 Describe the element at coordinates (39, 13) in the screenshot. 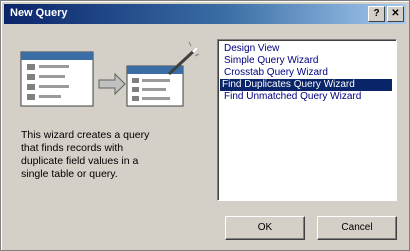

I see `window-title: New Query` at that location.